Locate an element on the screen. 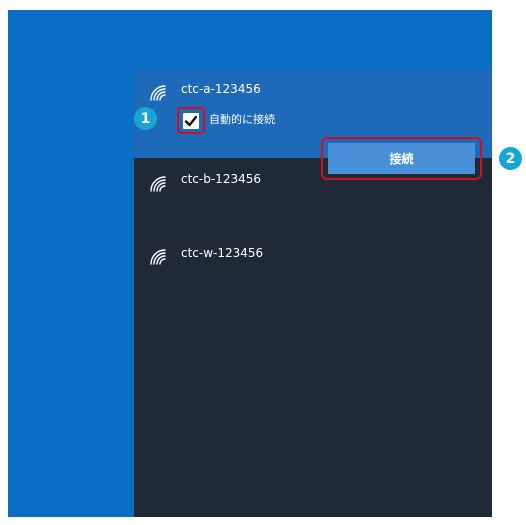  auto-connect-checkbox is located at coordinates (191, 120).